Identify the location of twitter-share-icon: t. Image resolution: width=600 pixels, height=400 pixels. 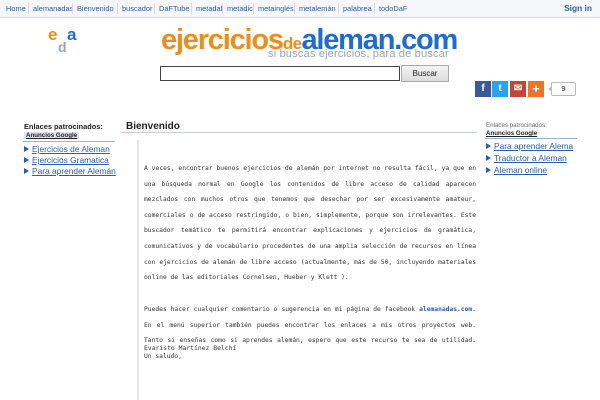
(500, 89).